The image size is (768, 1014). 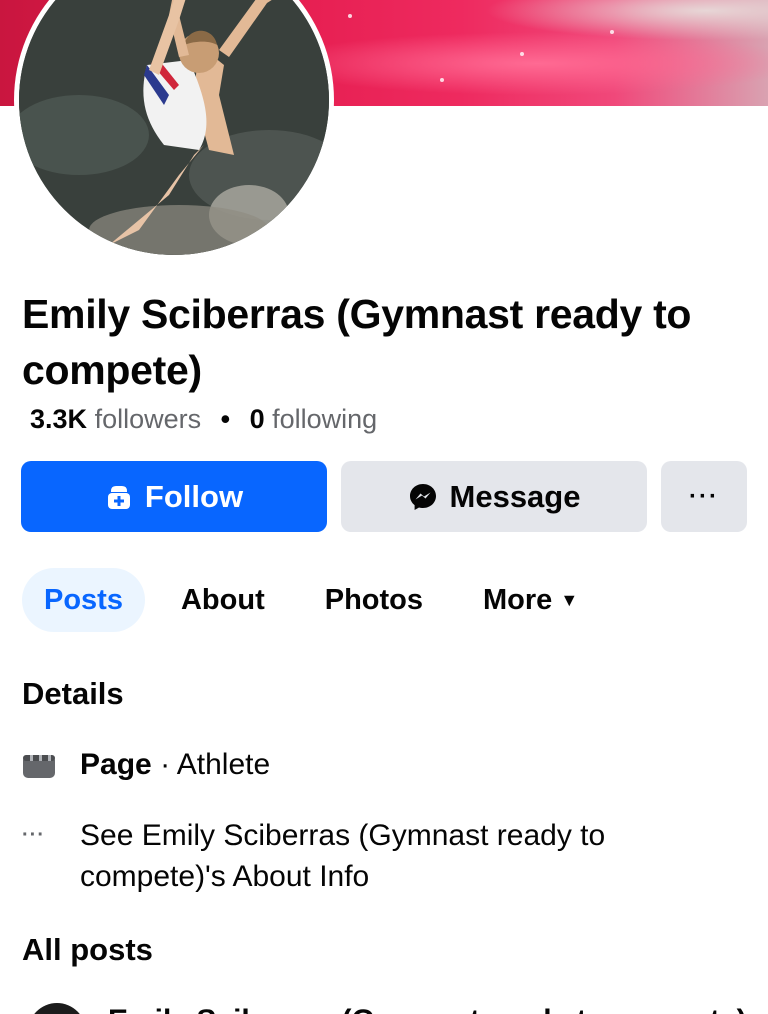 I want to click on follow-label: Follow, so click(x=194, y=496).